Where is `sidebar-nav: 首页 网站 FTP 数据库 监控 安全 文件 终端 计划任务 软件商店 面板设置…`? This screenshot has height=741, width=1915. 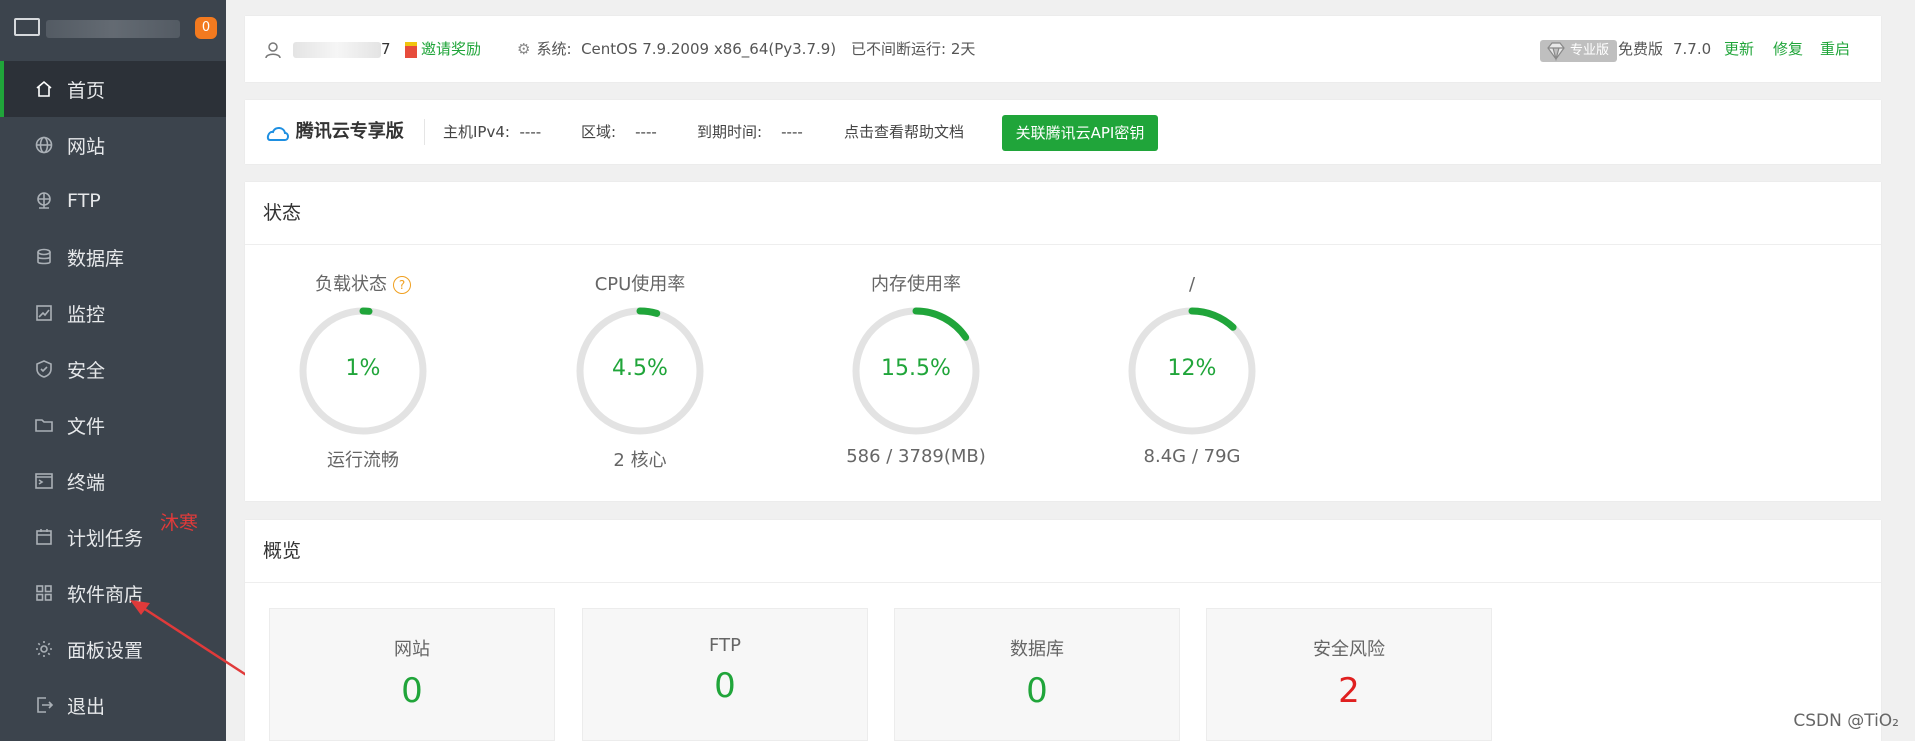 sidebar-nav: 首页 网站 FTP 数据库 监控 安全 文件 终端 计划任务 软件商店 面板设置… is located at coordinates (113, 397).